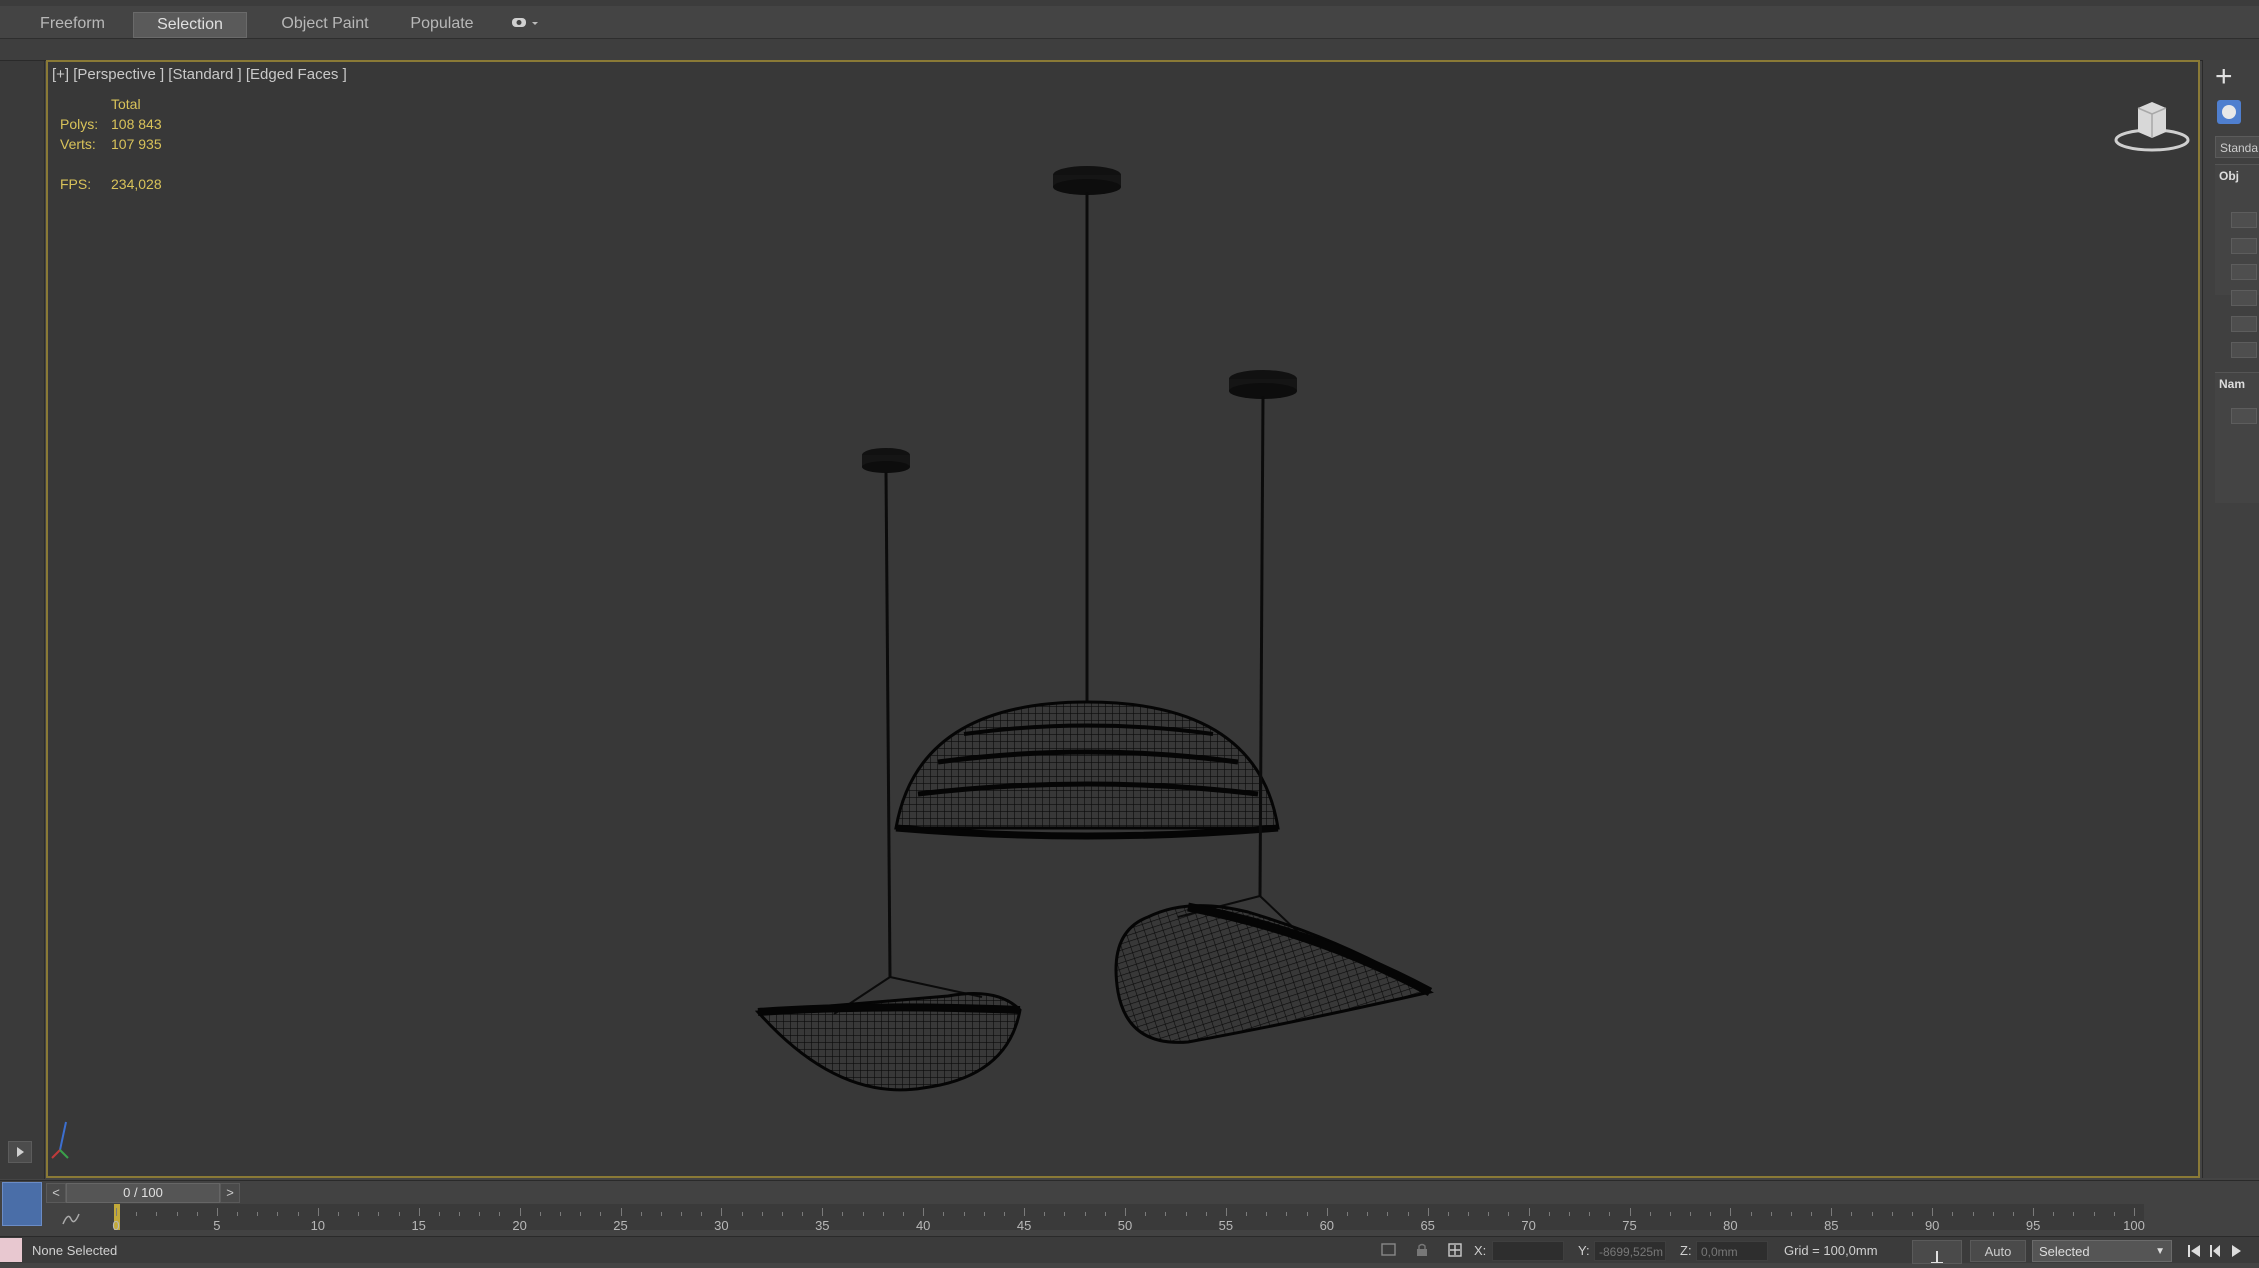 This screenshot has width=2259, height=1268. What do you see at coordinates (1584, 1250) in the screenshot?
I see `y-coordinate-label: Y:` at bounding box center [1584, 1250].